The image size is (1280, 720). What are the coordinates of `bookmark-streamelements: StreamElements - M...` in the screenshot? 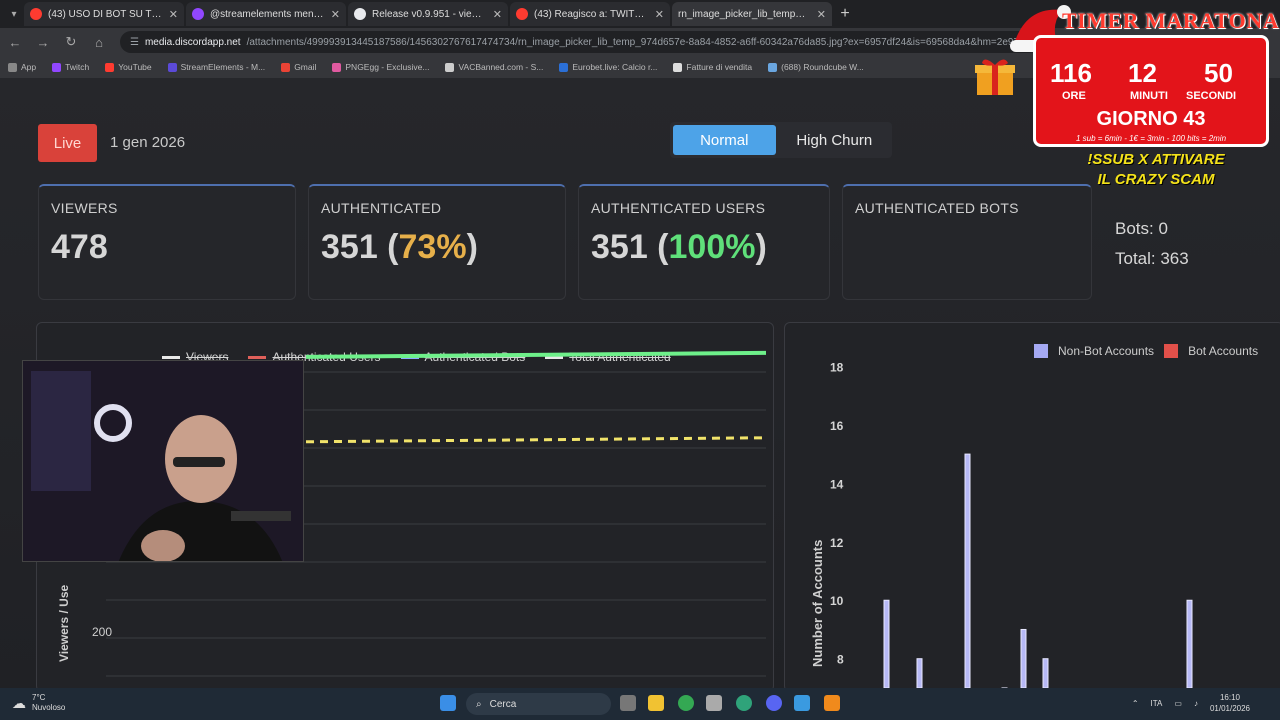 It's located at (216, 67).